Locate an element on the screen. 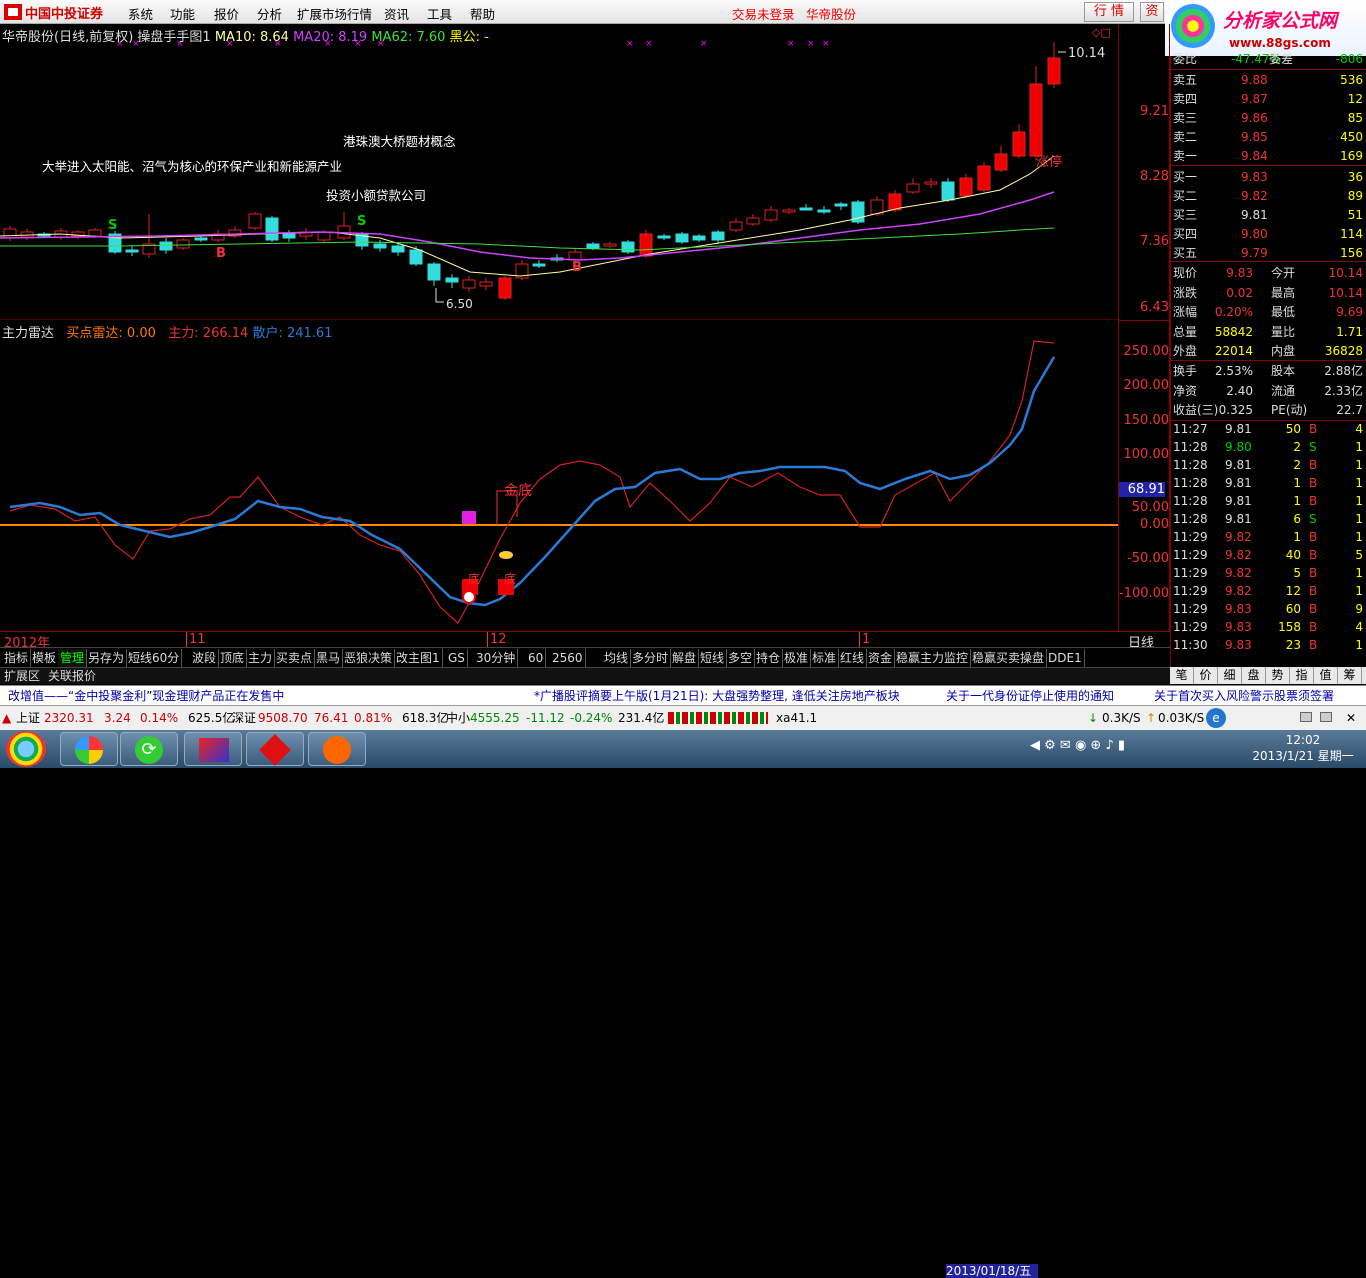 This screenshot has width=1366, height=1278. menu-extended-market: 扩展市场行情 is located at coordinates (334, 13).